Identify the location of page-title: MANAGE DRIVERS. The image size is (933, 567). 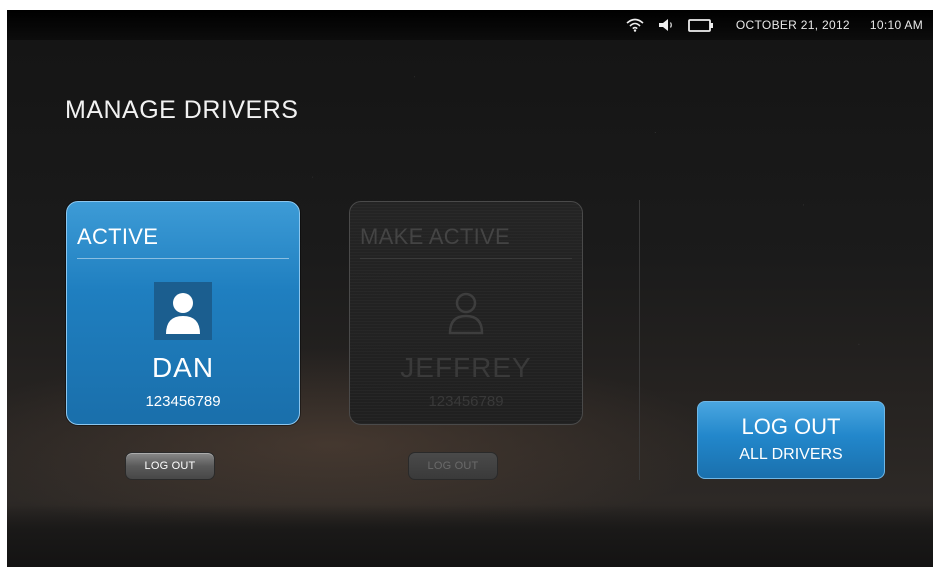
(182, 110).